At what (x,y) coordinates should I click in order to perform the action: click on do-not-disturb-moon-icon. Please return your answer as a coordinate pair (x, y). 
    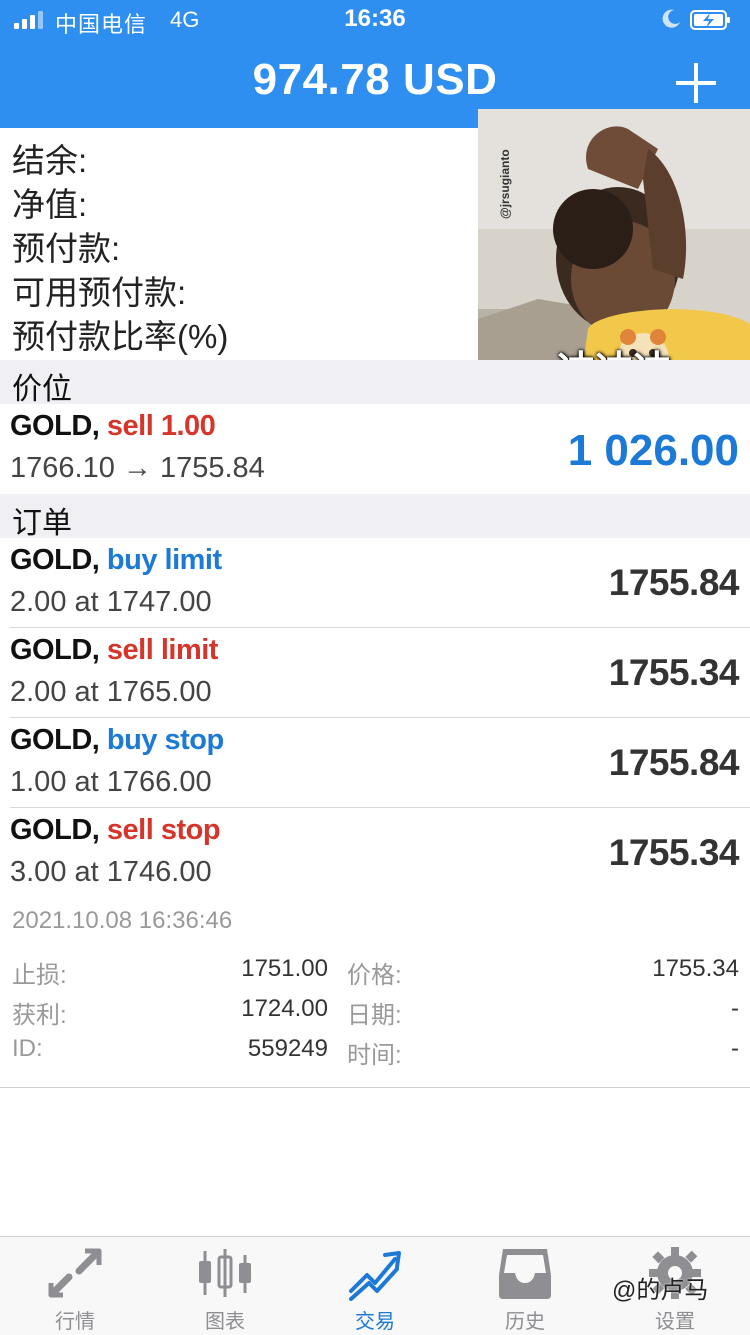
    Looking at the image, I should click on (671, 18).